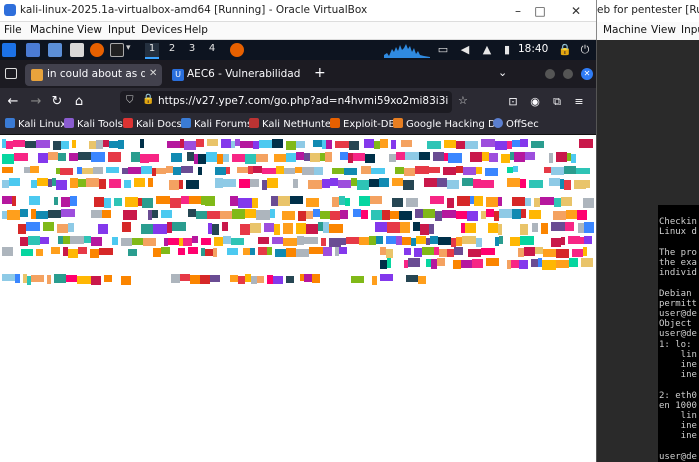 The image size is (699, 462). I want to click on bookmark-offsec: OffSec, so click(516, 124).